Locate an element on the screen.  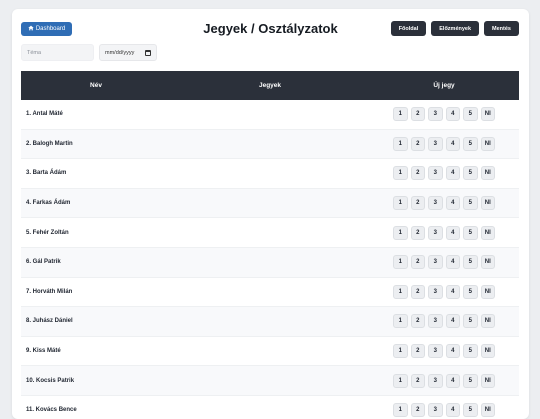
history-button: Előzmények is located at coordinates (455, 28).